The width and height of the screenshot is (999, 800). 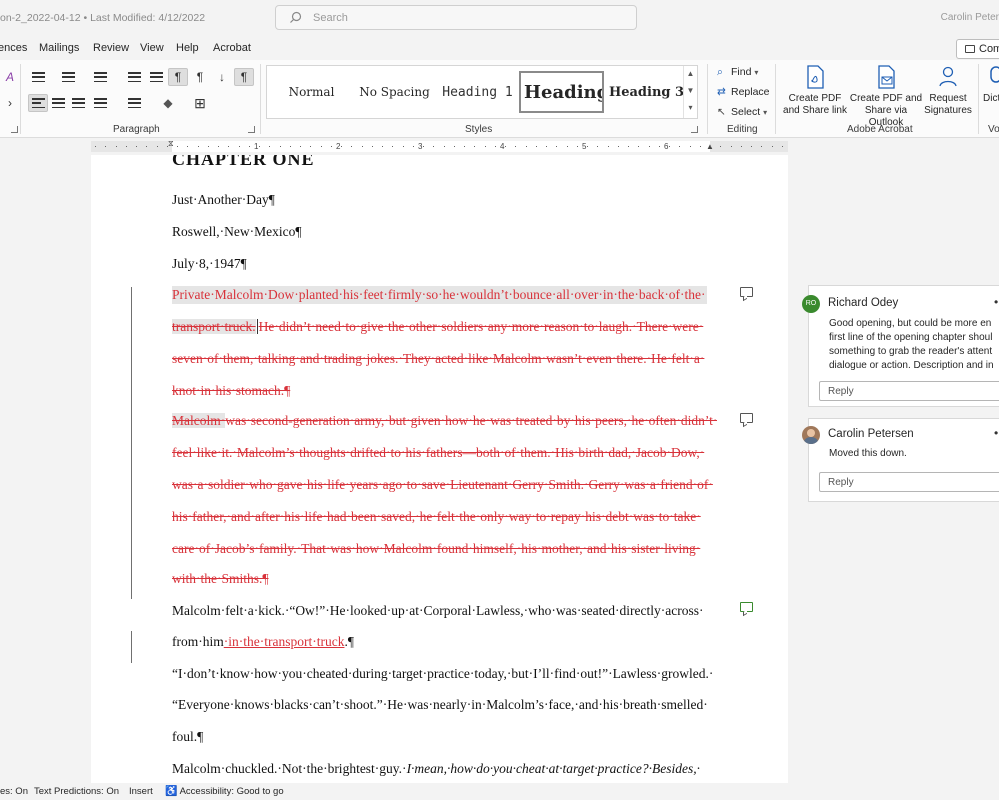 What do you see at coordinates (223, 199) in the screenshot?
I see `chapter-subtitle: Just·Another·Day¶` at bounding box center [223, 199].